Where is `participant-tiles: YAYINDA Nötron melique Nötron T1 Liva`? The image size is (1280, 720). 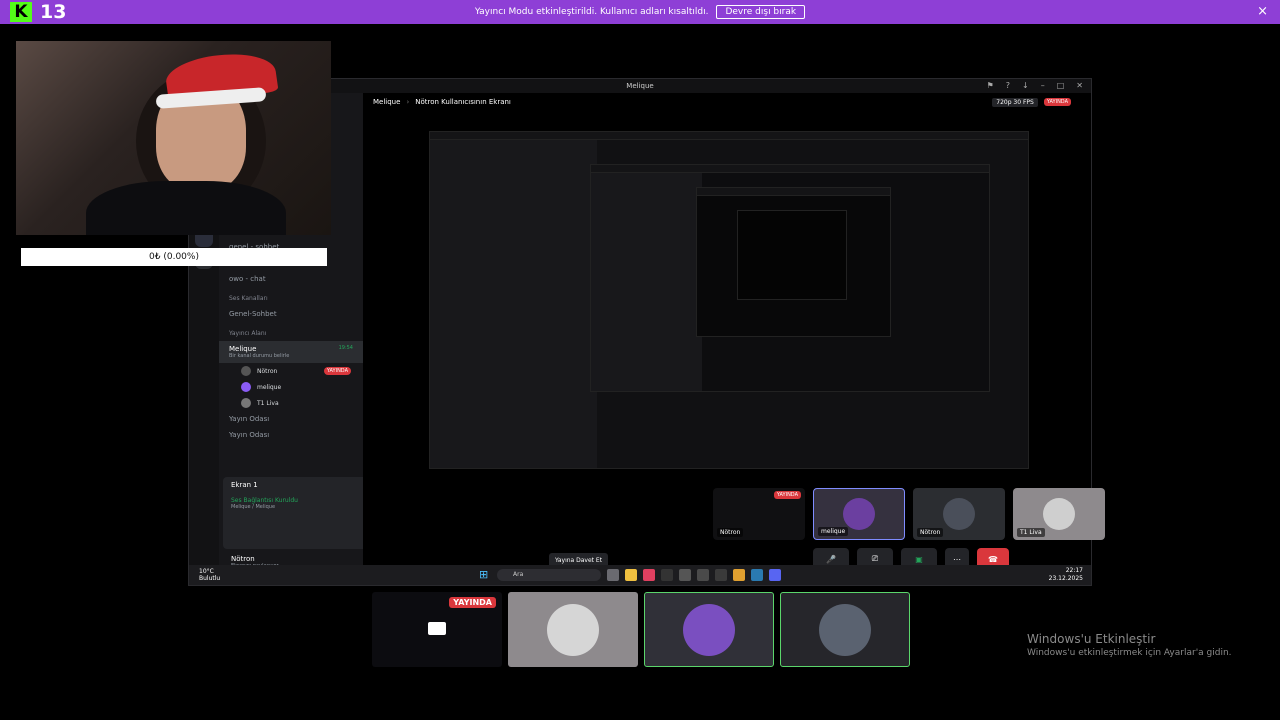
participant-tiles: YAYINDA Nötron melique Nötron T1 Liva is located at coordinates (909, 514).